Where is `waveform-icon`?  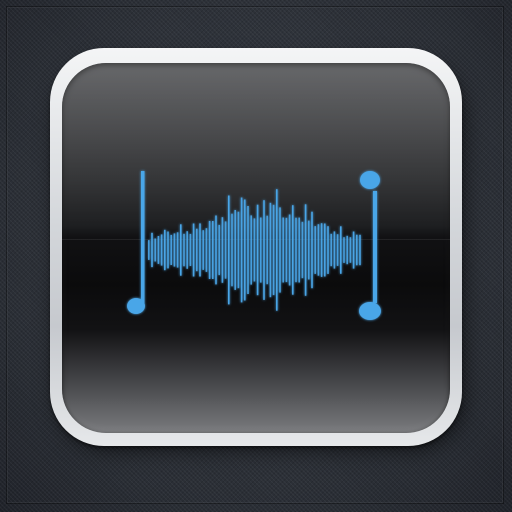
waveform-icon is located at coordinates (254, 245).